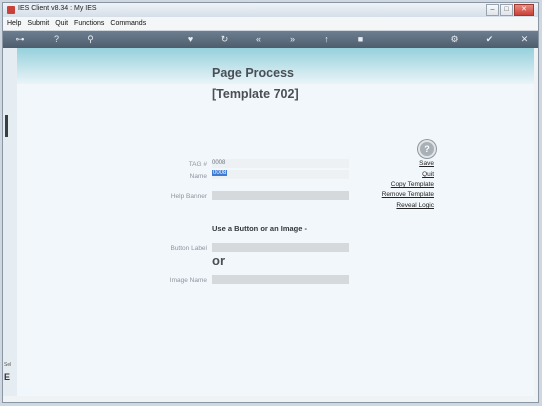 This screenshot has height=406, width=542. What do you see at coordinates (6, 126) in the screenshot?
I see `panel-marker` at bounding box center [6, 126].